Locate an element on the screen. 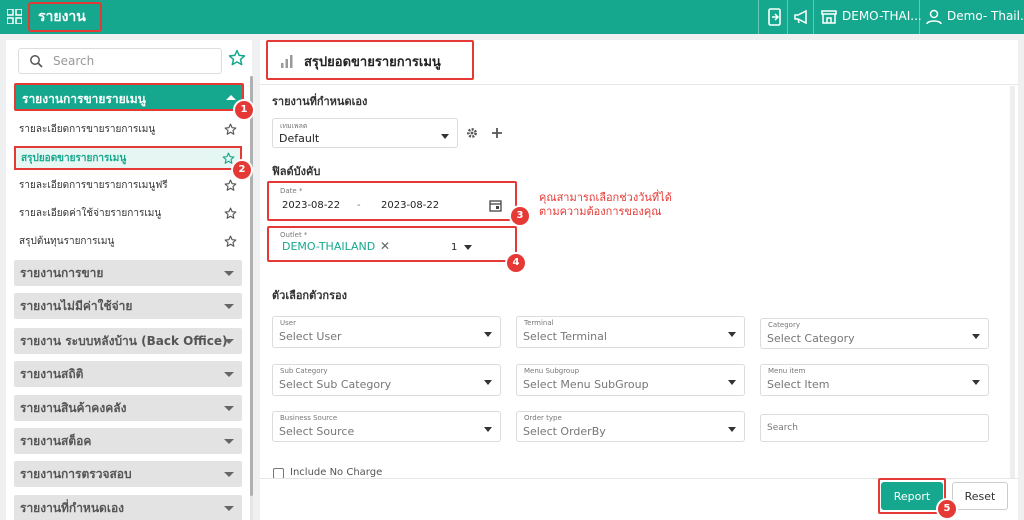 The height and width of the screenshot is (520, 1024). date-label: Date * is located at coordinates (291, 191).